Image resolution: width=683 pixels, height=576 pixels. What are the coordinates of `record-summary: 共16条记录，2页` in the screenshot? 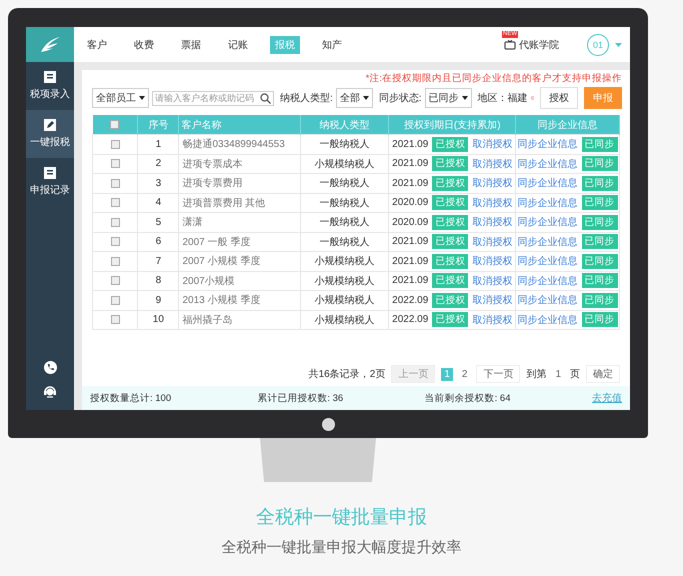 It's located at (347, 374).